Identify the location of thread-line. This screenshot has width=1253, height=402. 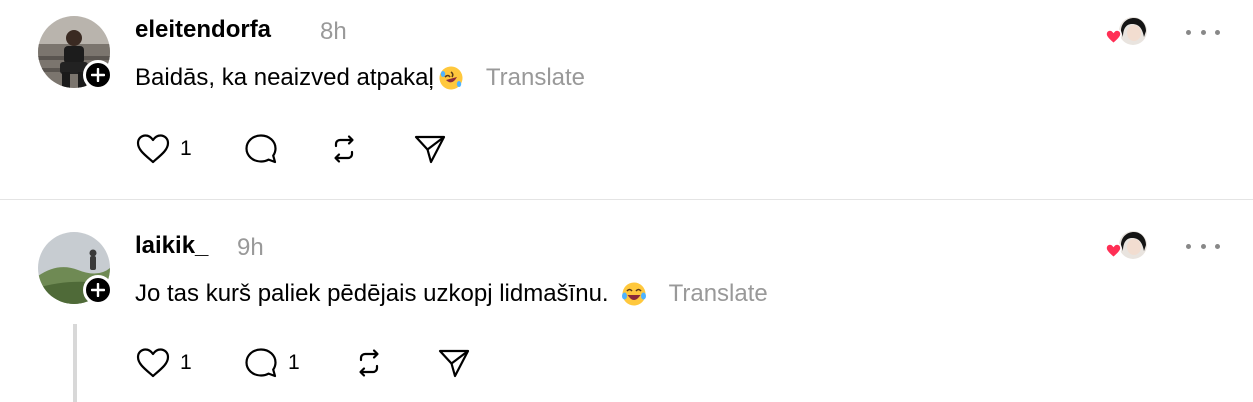
(75, 363).